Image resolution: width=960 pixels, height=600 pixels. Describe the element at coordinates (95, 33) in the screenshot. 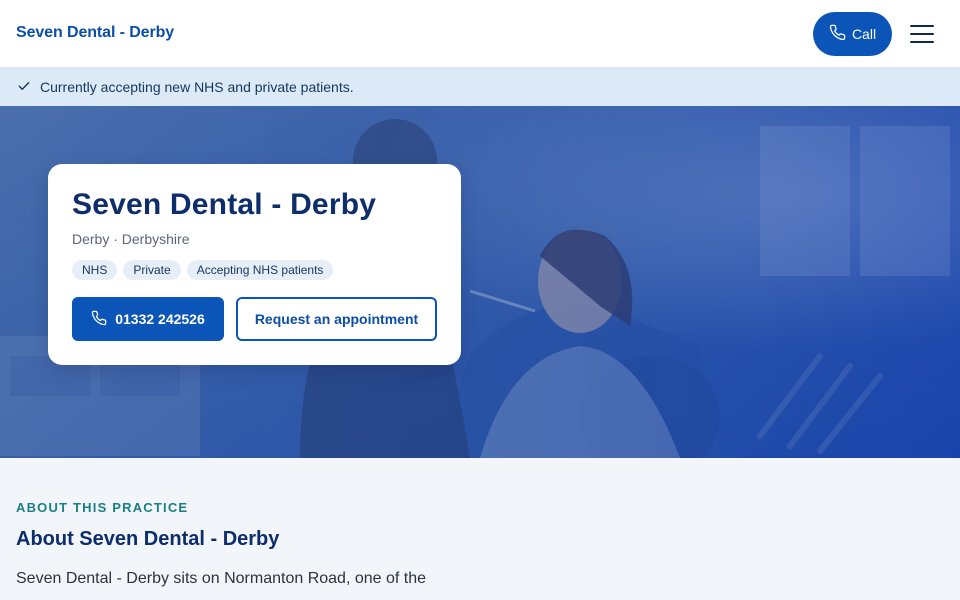

I see `site-logo: Seven Dental - Derby` at that location.